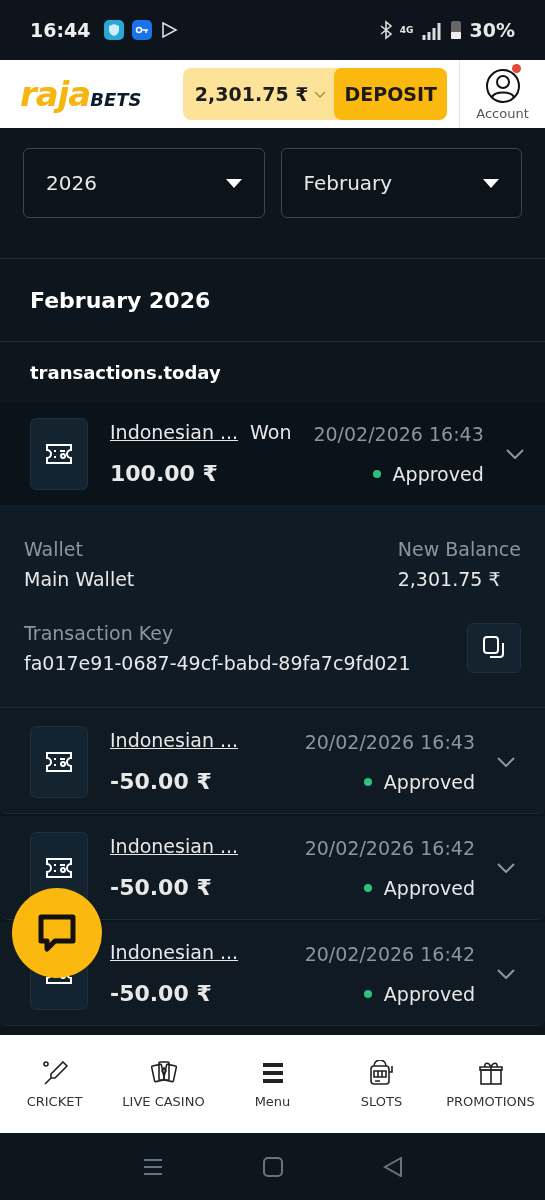  Describe the element at coordinates (272, 1166) in the screenshot. I see `home-icon` at that location.